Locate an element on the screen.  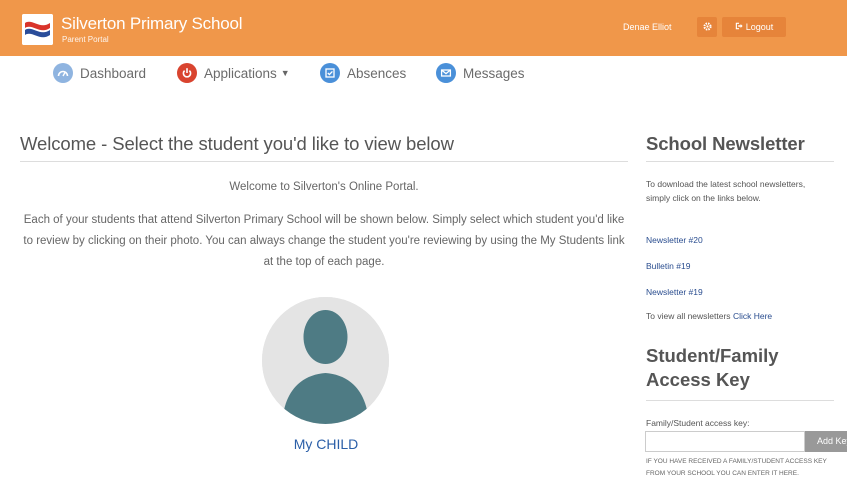
nav-applications: Applications ▼ is located at coordinates (233, 73).